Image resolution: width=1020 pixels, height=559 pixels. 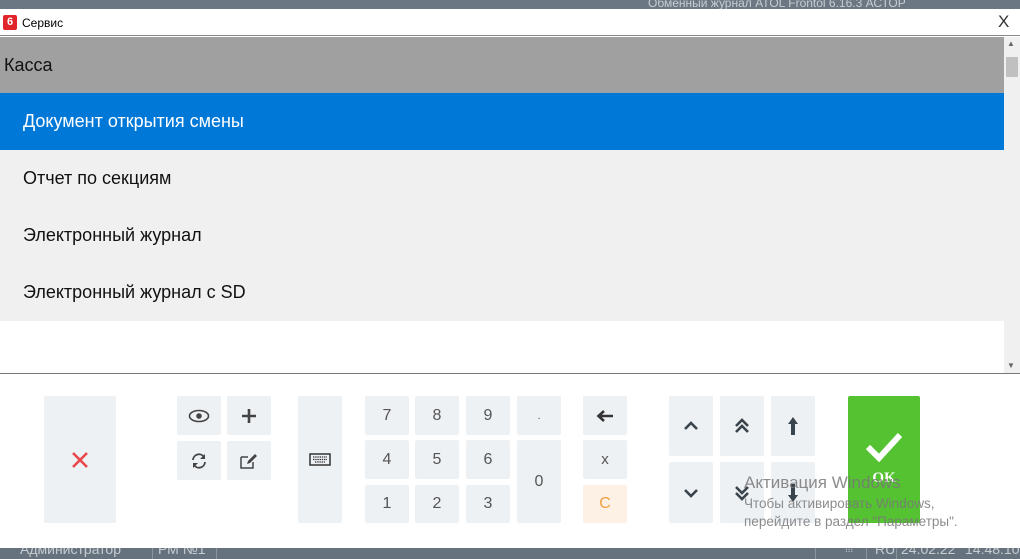 I want to click on backspace-button, so click(x=605, y=415).